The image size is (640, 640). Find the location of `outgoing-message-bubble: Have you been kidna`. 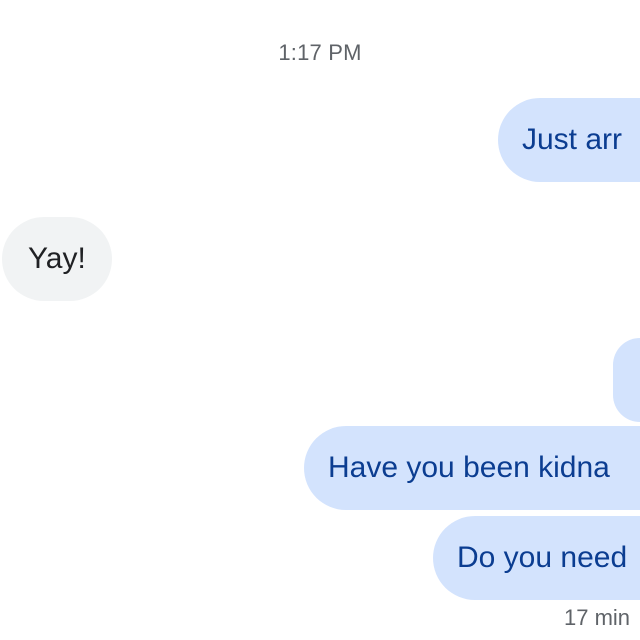

outgoing-message-bubble: Have you been kidna is located at coordinates (472, 468).